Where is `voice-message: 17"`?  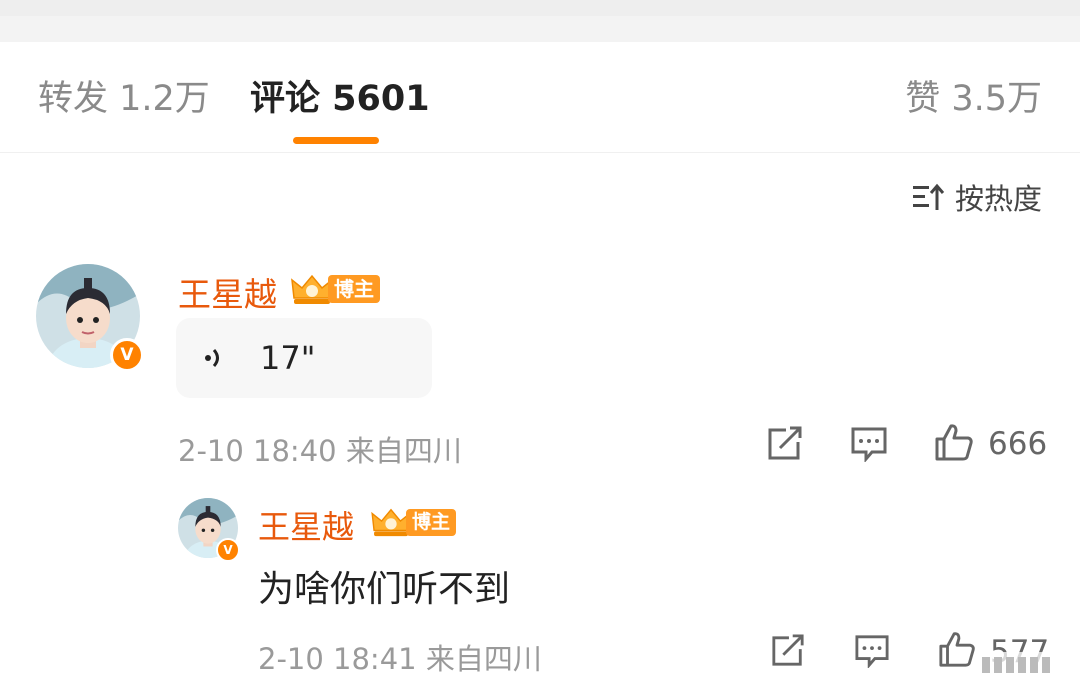 voice-message: 17" is located at coordinates (304, 358).